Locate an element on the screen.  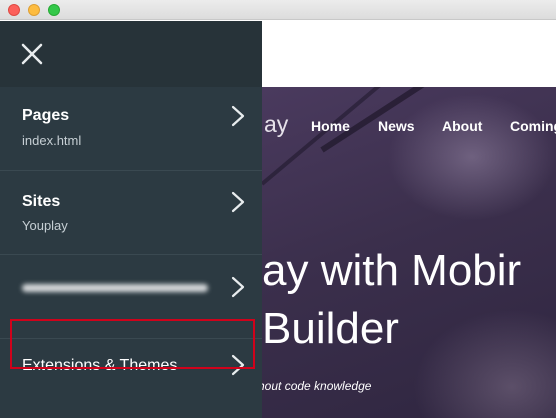
drawer-item-sites: Sites Youplay is located at coordinates (131, 213).